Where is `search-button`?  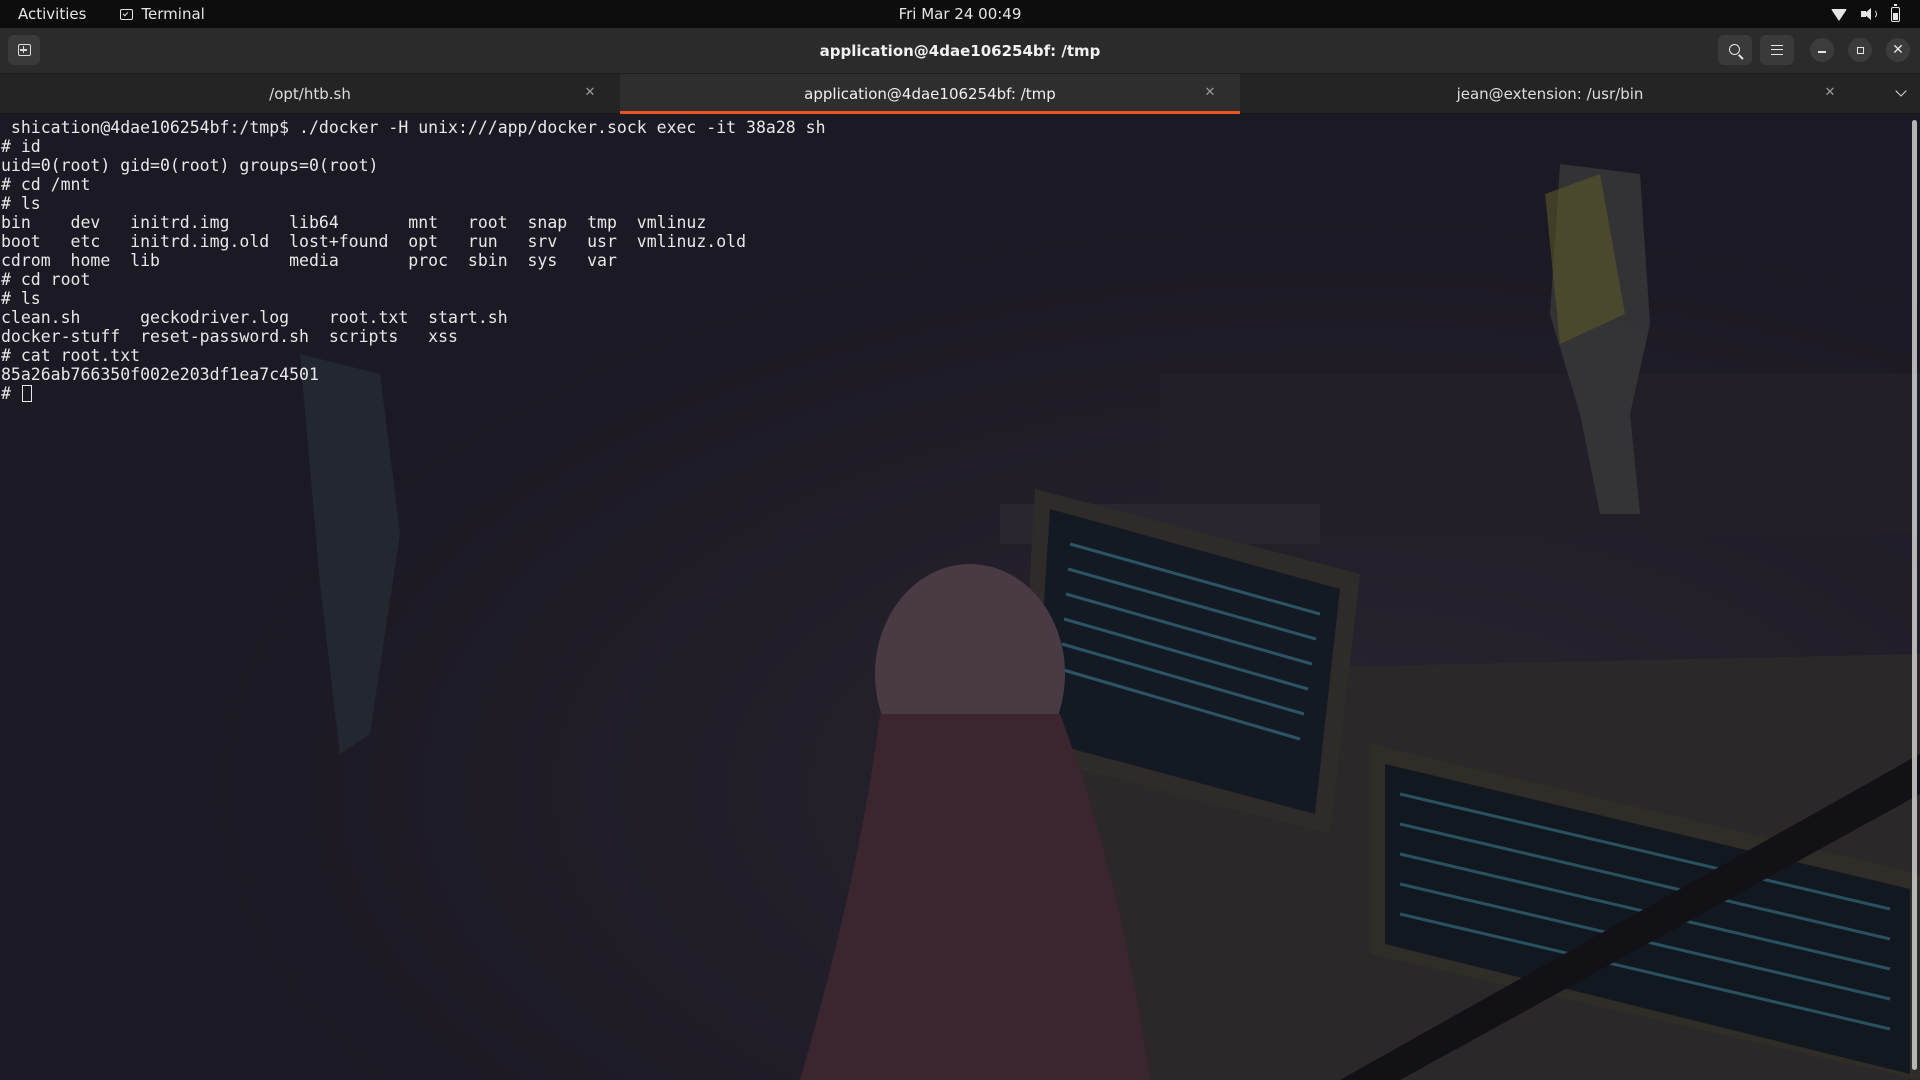 search-button is located at coordinates (1735, 50).